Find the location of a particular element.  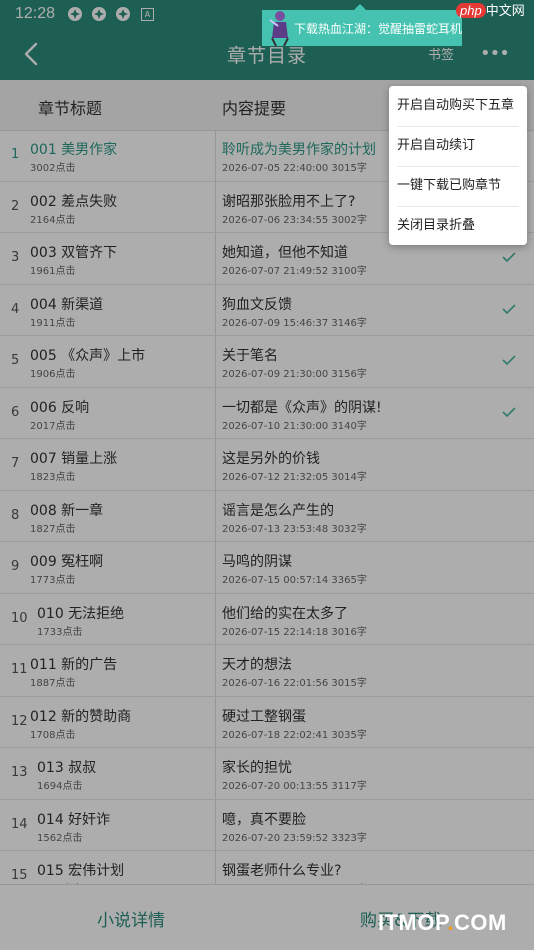

options-menu: 开启自动购买下五章 开启自动续订 一键下载已购章节 关闭目录折叠 is located at coordinates (458, 165).